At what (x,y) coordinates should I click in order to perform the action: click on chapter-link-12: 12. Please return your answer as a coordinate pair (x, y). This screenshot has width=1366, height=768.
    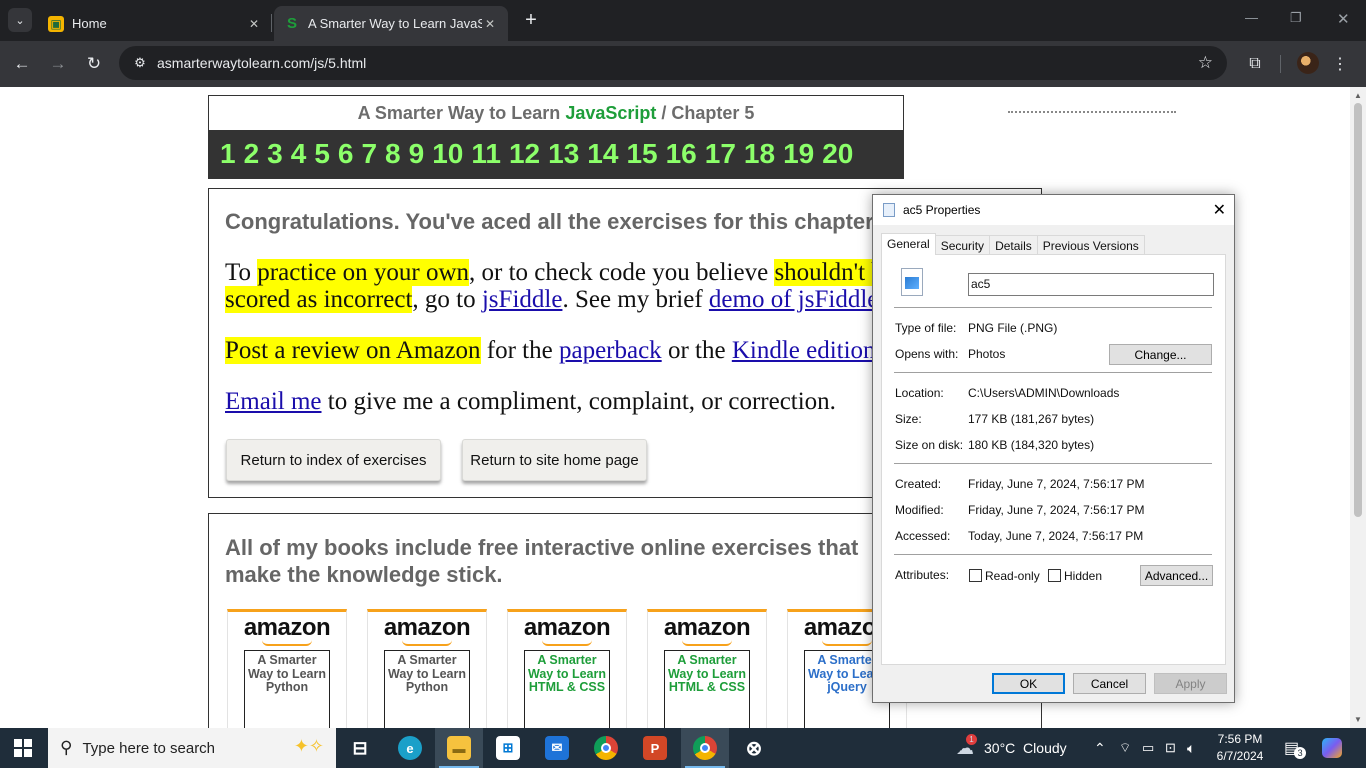
    Looking at the image, I should click on (524, 154).